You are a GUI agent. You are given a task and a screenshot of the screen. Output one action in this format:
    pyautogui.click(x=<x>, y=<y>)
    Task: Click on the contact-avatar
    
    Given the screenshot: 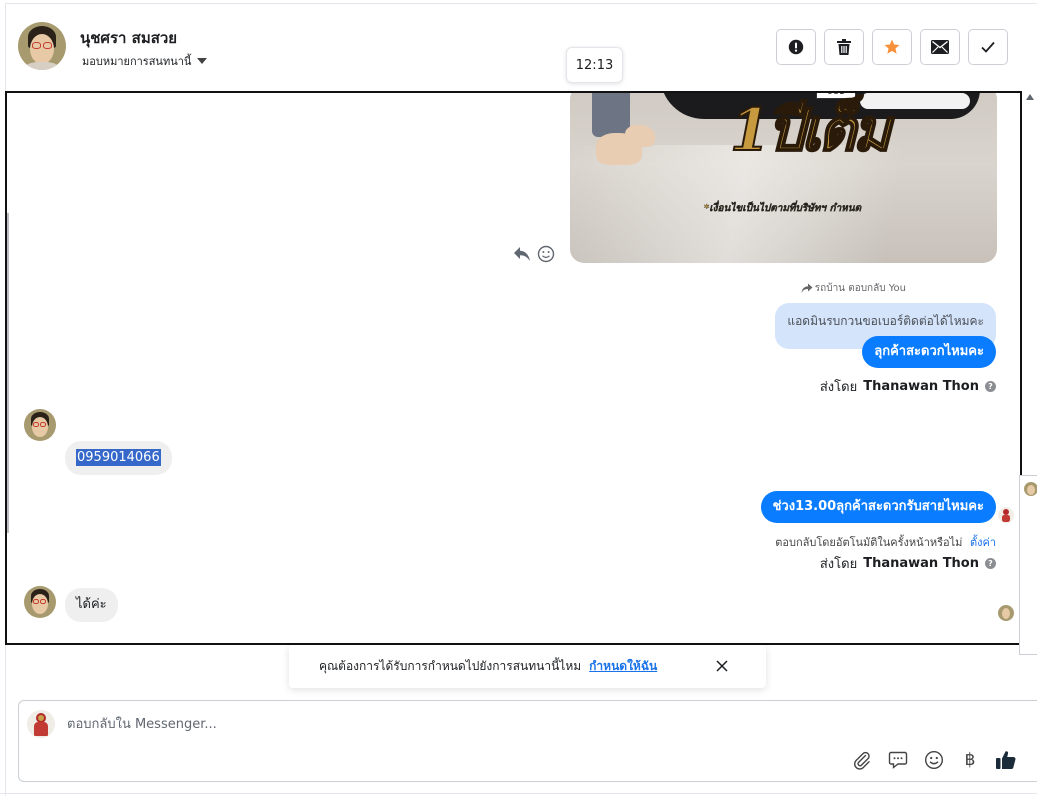 What is the action you would take?
    pyautogui.click(x=42, y=46)
    